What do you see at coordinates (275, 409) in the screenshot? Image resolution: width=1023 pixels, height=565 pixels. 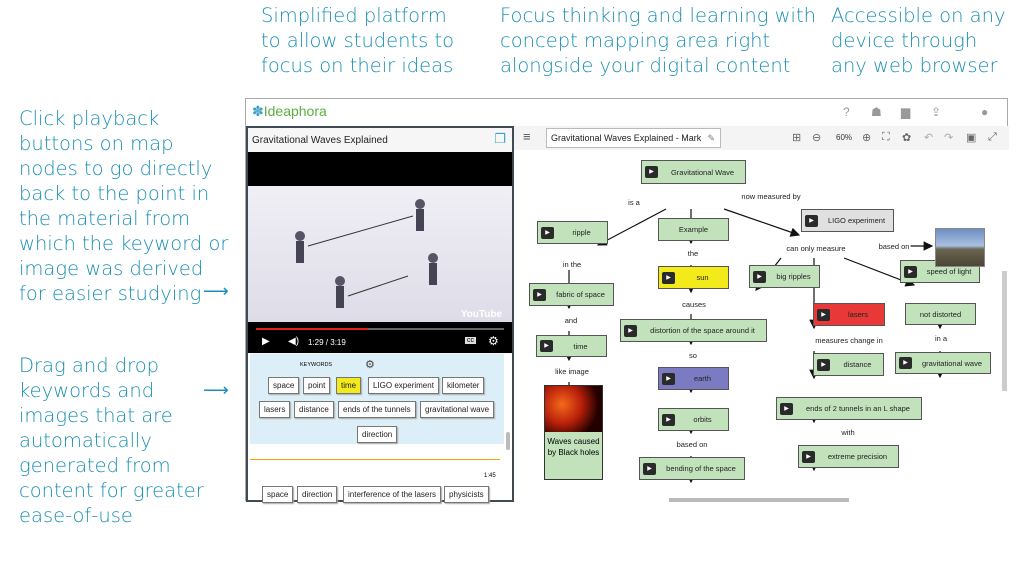 I see `keyword-chip: lasers` at bounding box center [275, 409].